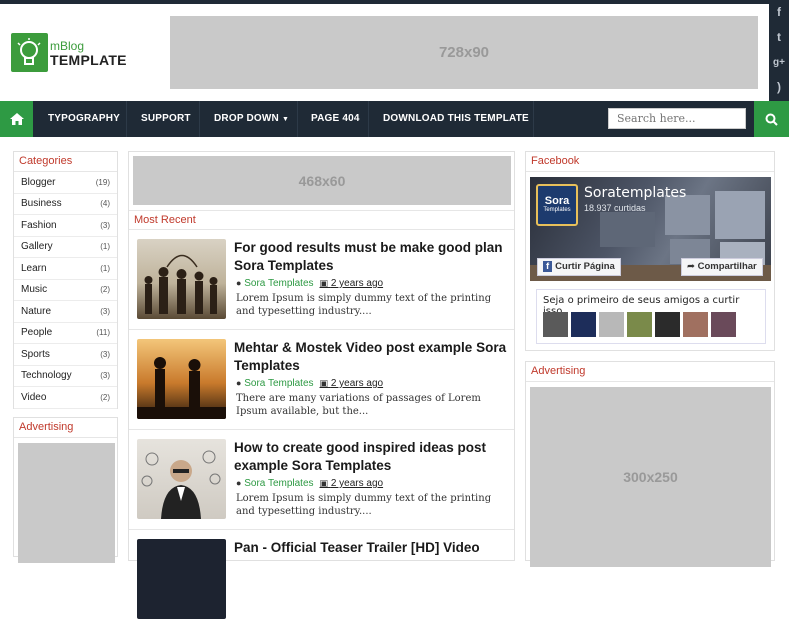  What do you see at coordinates (650, 477) in the screenshot?
I see `ad-300x250: 300x250` at bounding box center [650, 477].